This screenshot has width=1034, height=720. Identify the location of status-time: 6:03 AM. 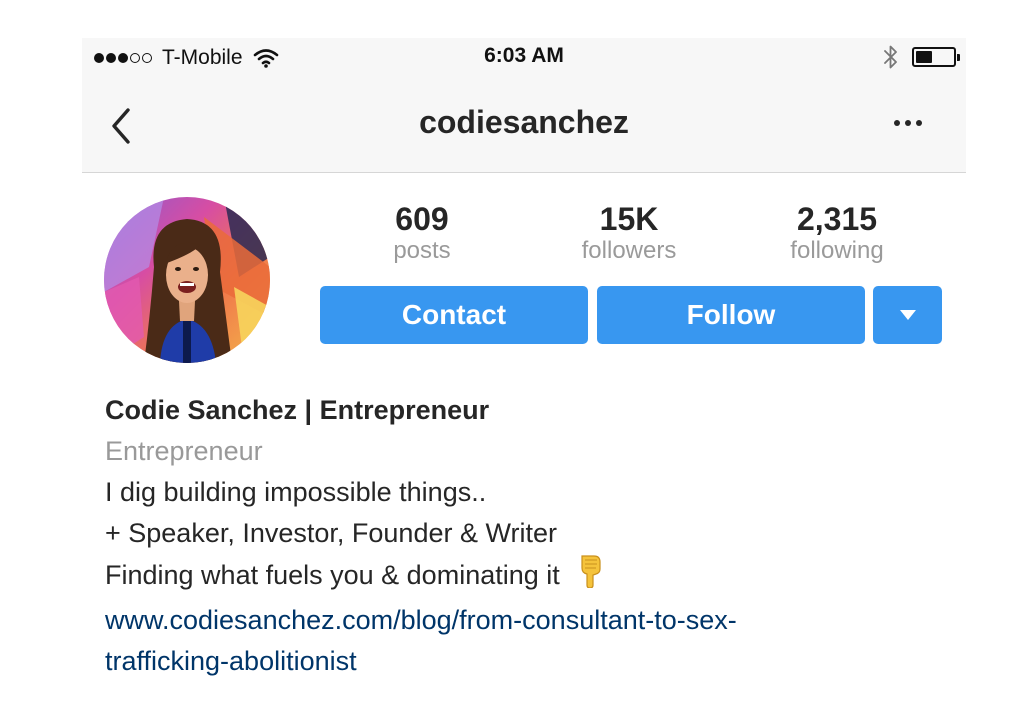
(524, 55).